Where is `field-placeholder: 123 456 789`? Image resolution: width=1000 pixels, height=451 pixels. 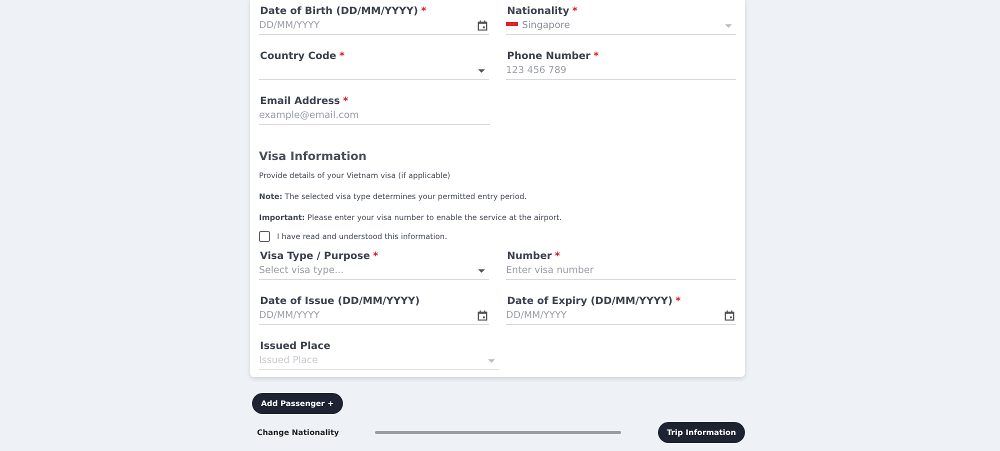 field-placeholder: 123 456 789 is located at coordinates (536, 70).